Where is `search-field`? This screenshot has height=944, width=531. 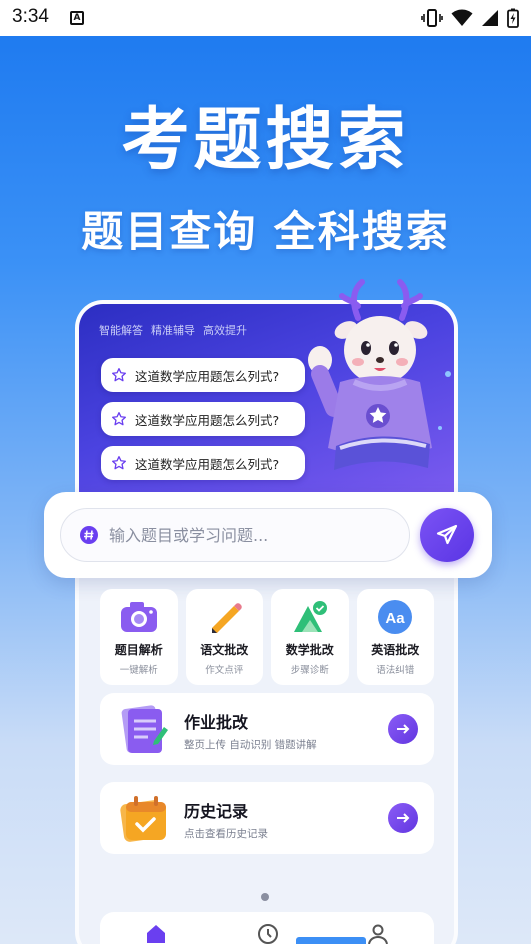 search-field is located at coordinates (235, 535).